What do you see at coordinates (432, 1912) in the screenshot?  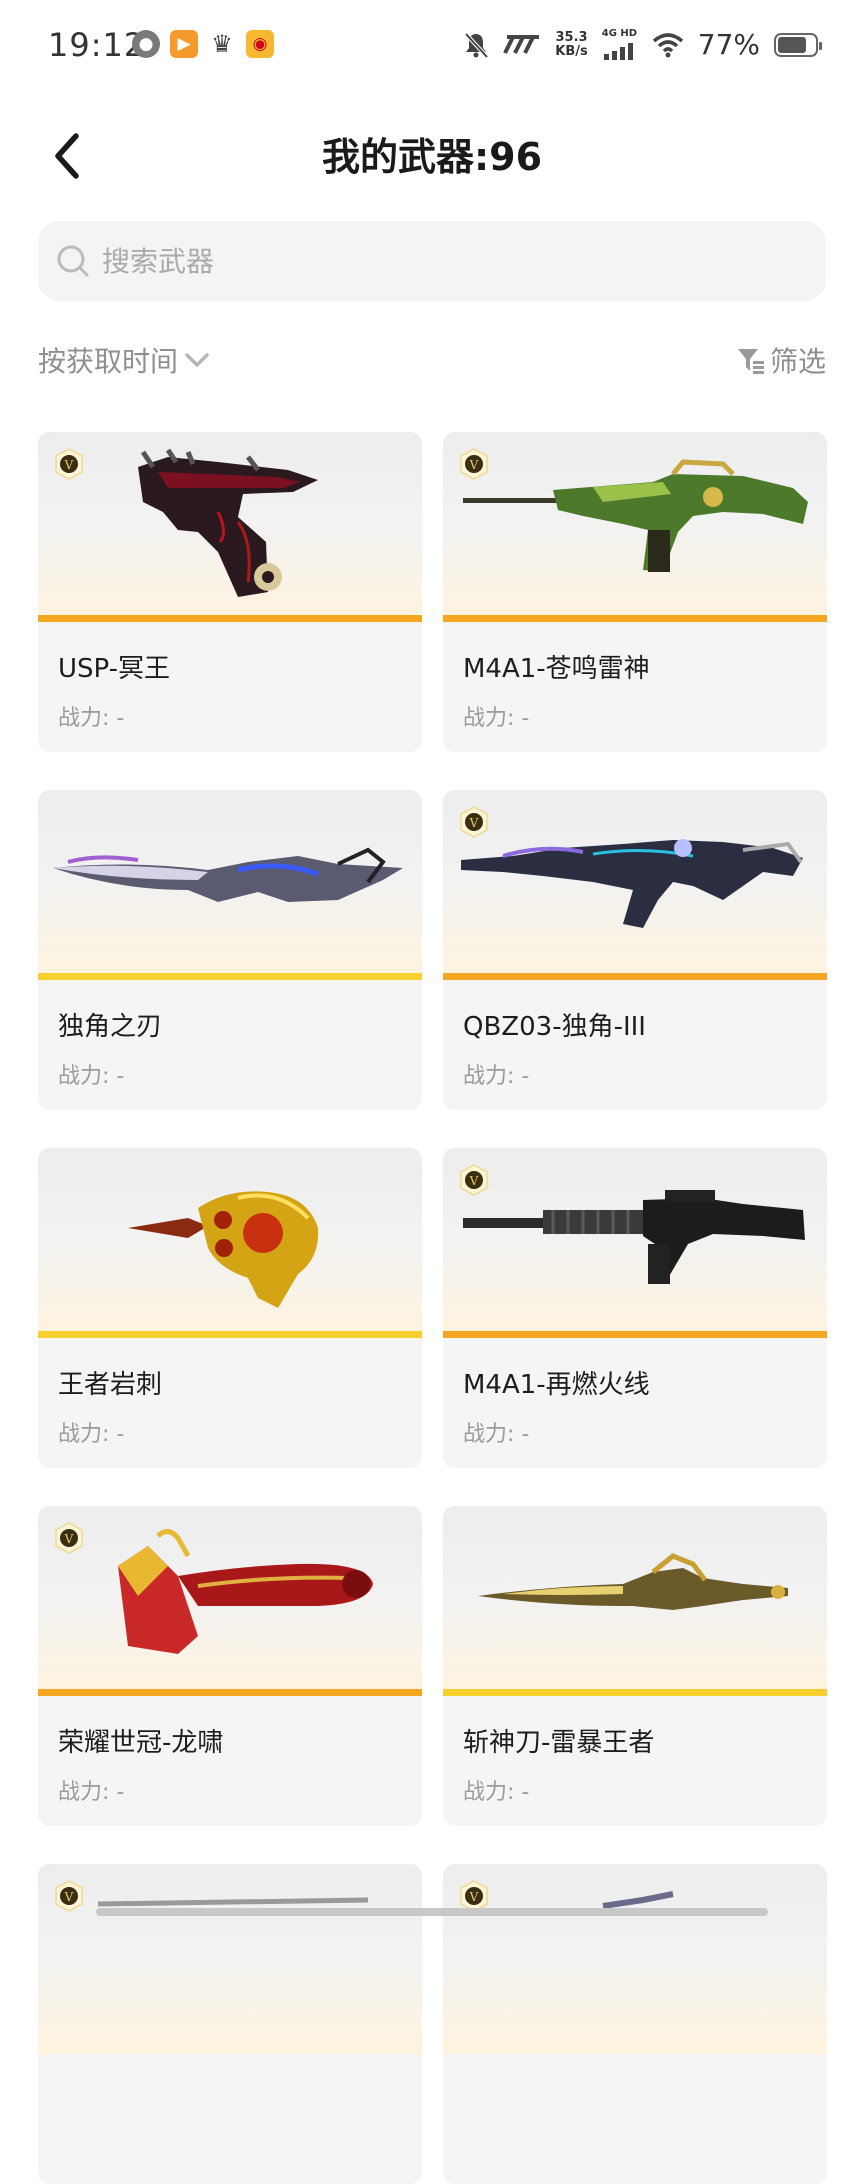 I see `home-indicator` at bounding box center [432, 1912].